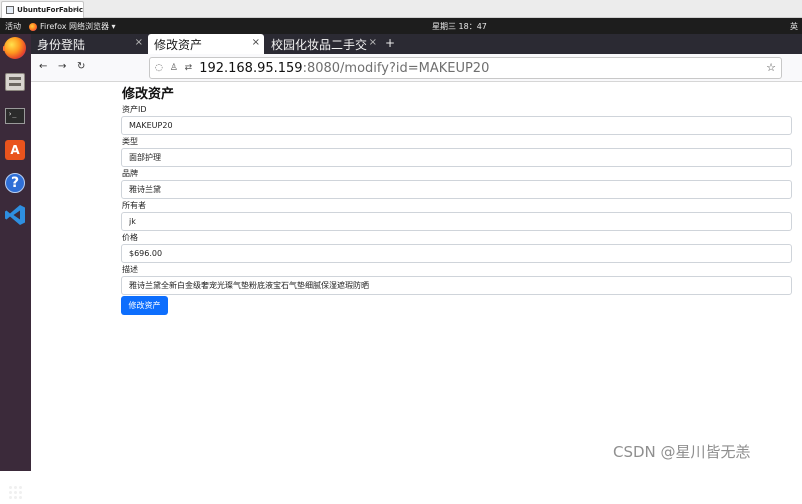 This screenshot has height=504, width=802. I want to click on software-center-icon: A, so click(15, 150).